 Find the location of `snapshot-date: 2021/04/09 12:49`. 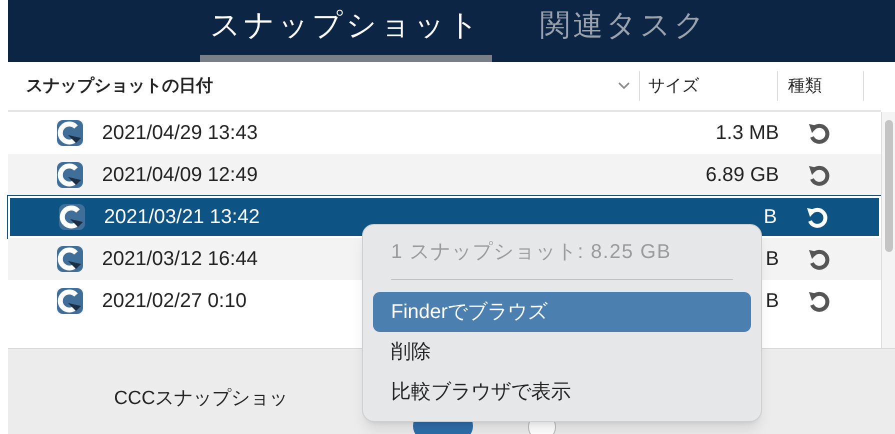

snapshot-date: 2021/04/09 12:49 is located at coordinates (180, 175).